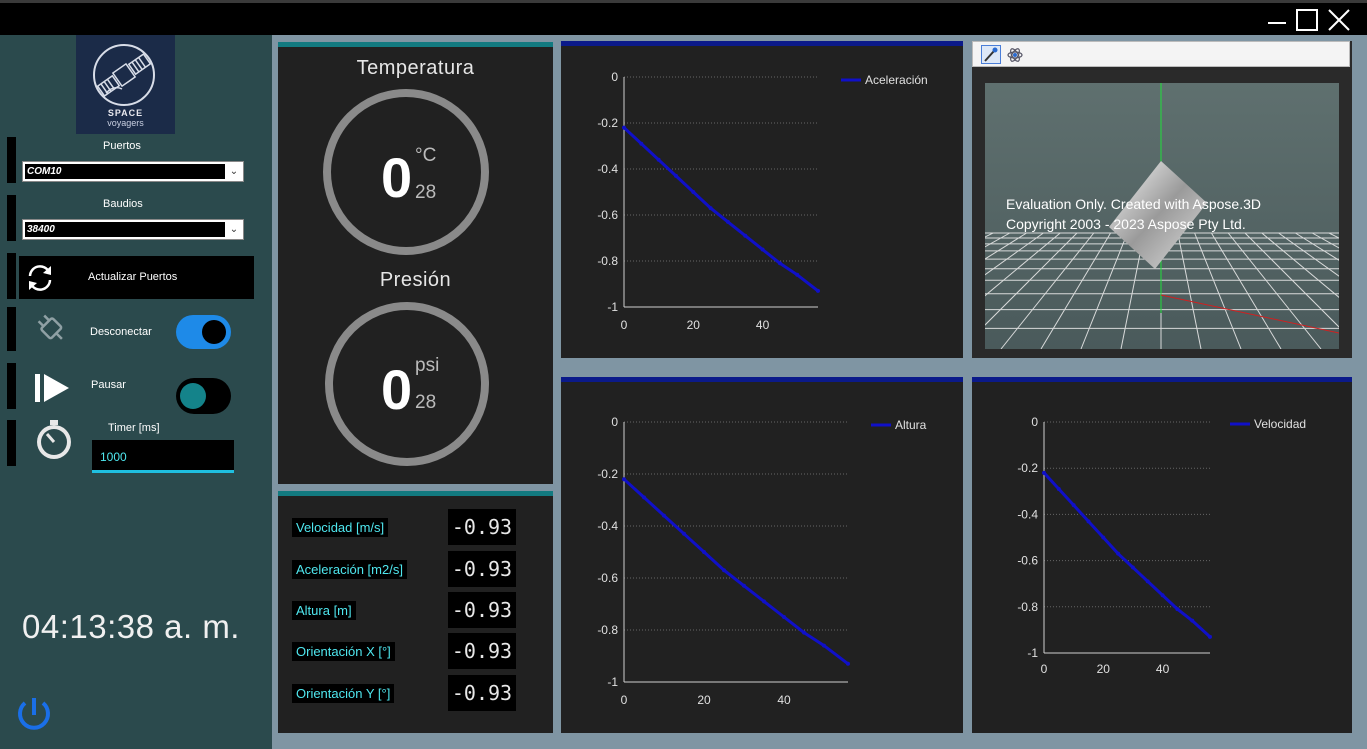 Image resolution: width=1367 pixels, height=749 pixels. What do you see at coordinates (108, 385) in the screenshot?
I see `pause-label: Pausar` at bounding box center [108, 385].